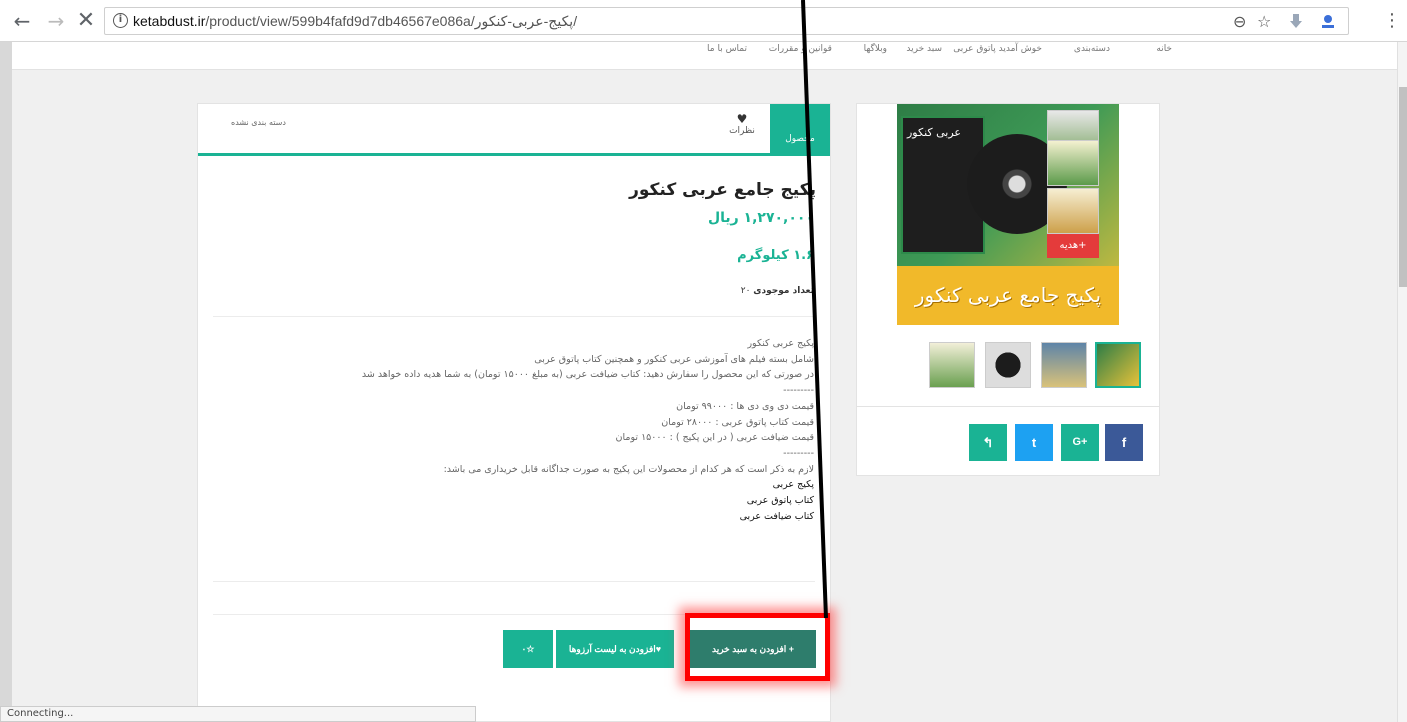 The width and height of the screenshot is (1407, 722). I want to click on zoom-icon: ⊖, so click(1239, 21).